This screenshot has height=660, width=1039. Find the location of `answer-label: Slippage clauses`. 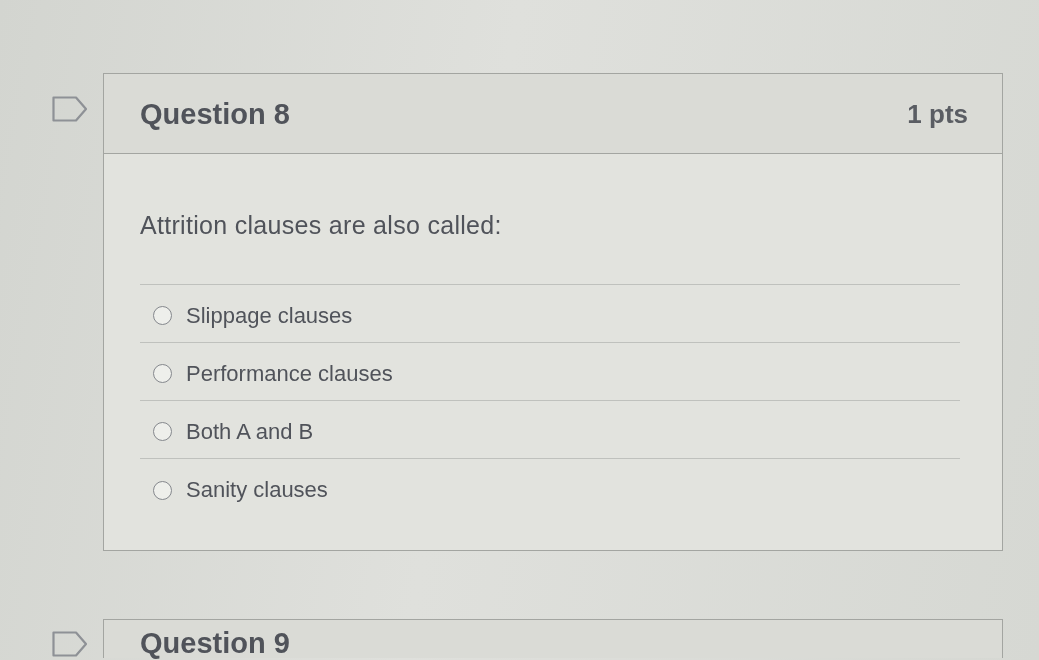

answer-label: Slippage clauses is located at coordinates (269, 315).